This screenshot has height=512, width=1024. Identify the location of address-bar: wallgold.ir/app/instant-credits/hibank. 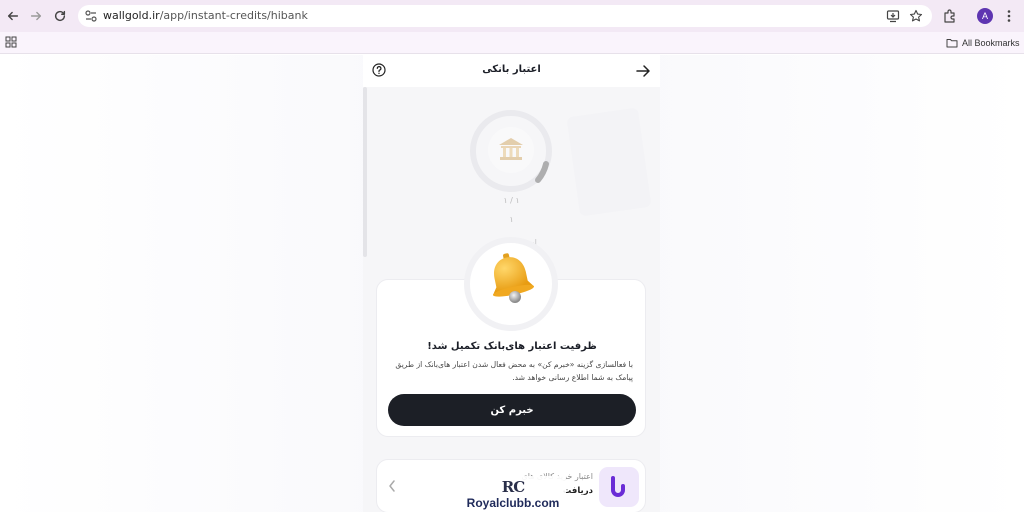
(505, 16).